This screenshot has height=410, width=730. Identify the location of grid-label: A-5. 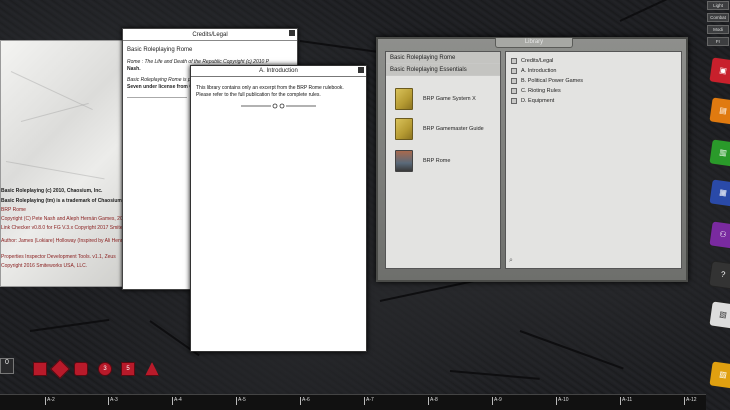
(242, 400).